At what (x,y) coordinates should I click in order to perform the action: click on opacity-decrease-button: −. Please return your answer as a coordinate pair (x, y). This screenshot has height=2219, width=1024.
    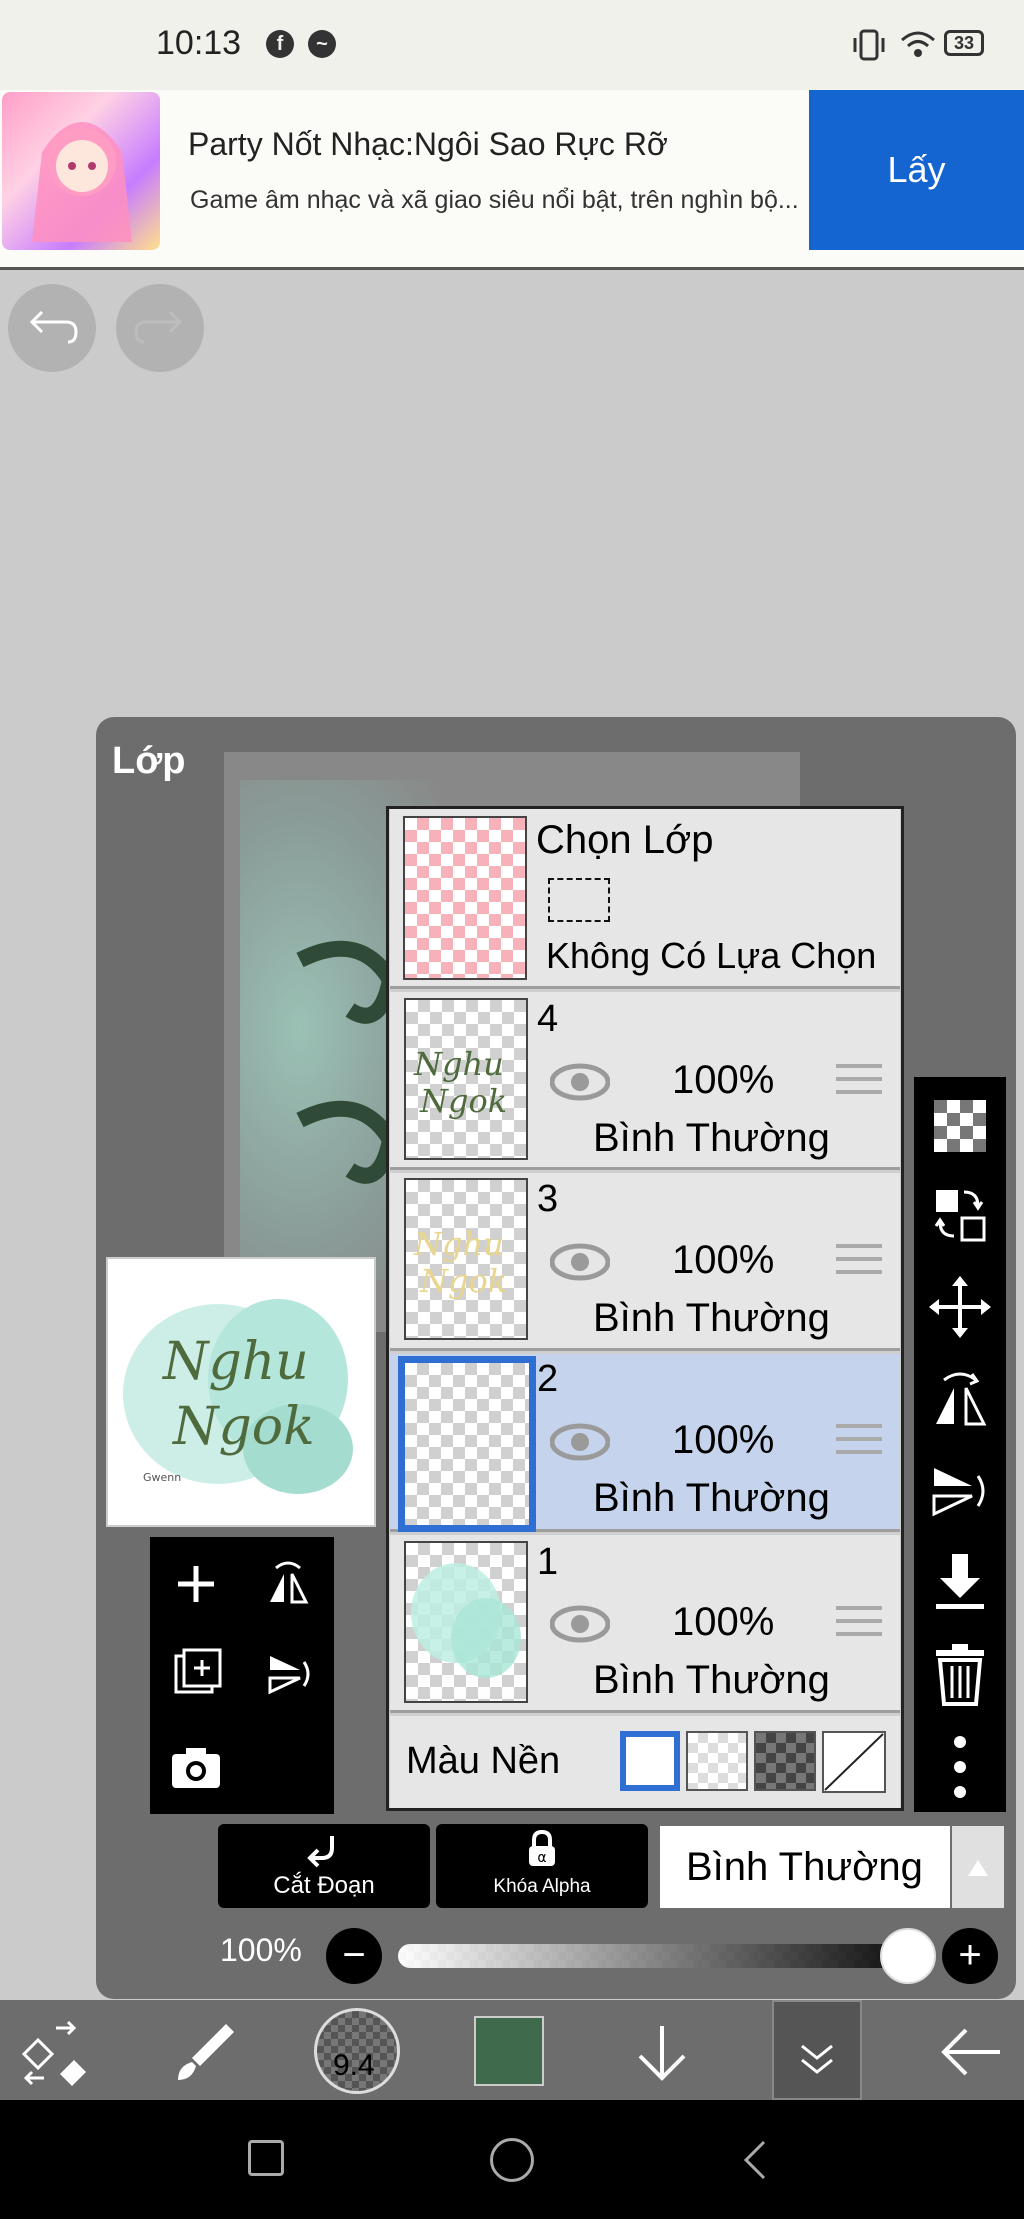
    Looking at the image, I should click on (354, 1956).